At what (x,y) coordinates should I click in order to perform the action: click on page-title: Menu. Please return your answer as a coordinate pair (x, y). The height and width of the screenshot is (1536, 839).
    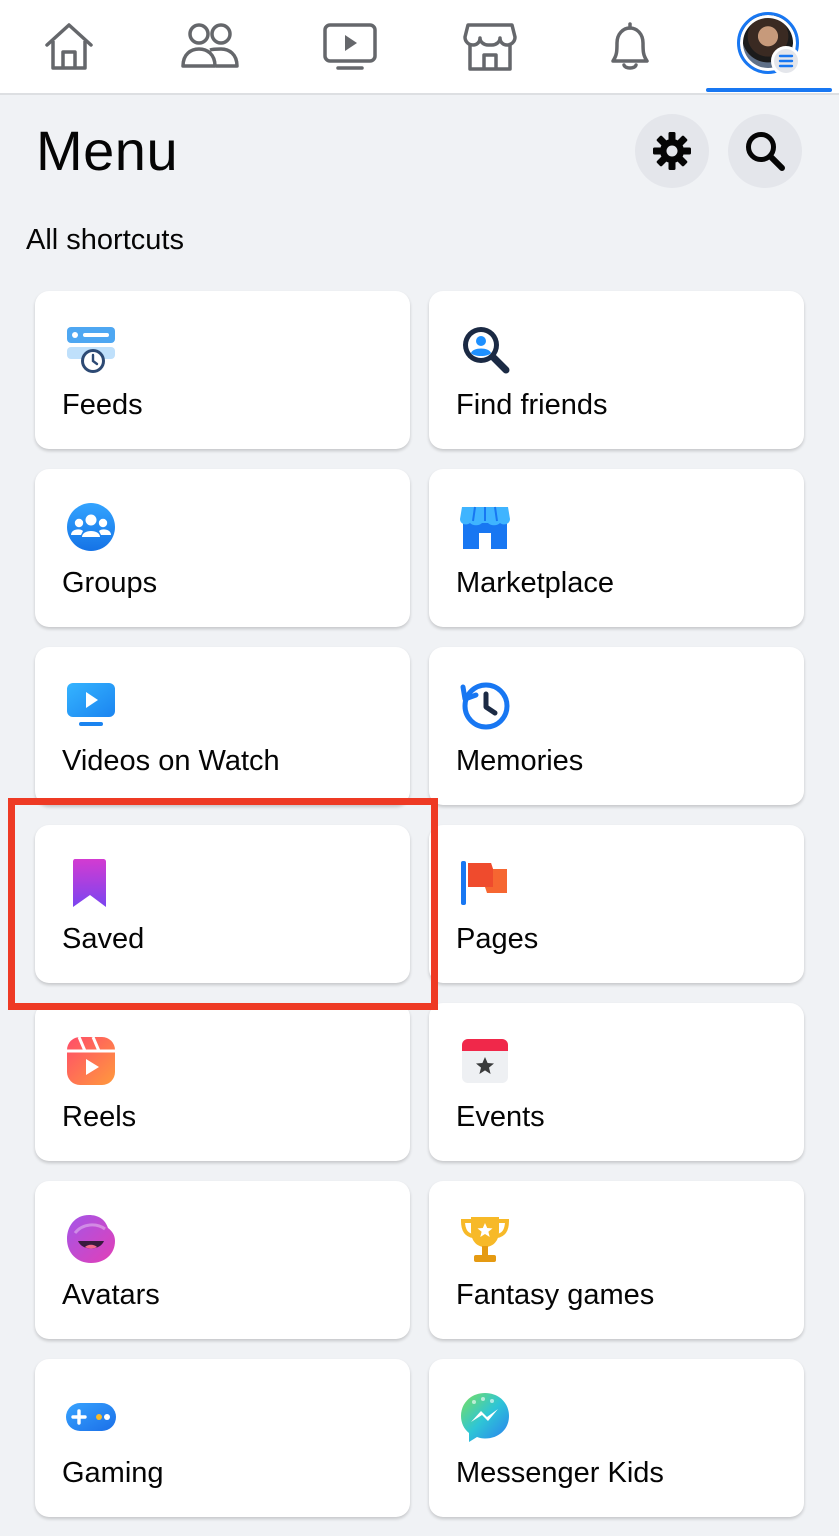
    Looking at the image, I should click on (107, 150).